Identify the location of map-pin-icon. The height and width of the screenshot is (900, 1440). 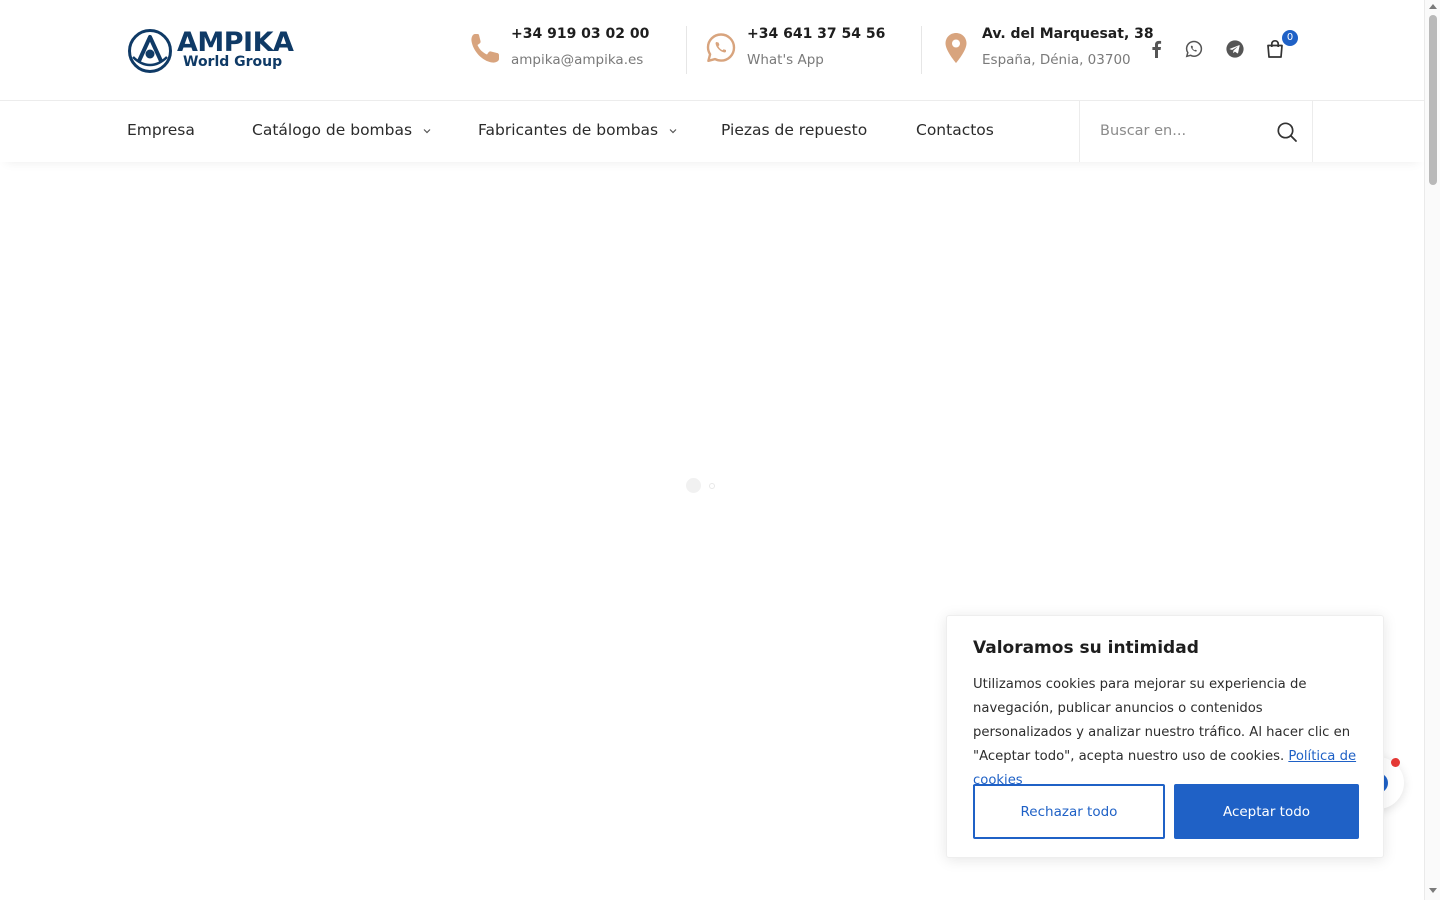
(956, 48).